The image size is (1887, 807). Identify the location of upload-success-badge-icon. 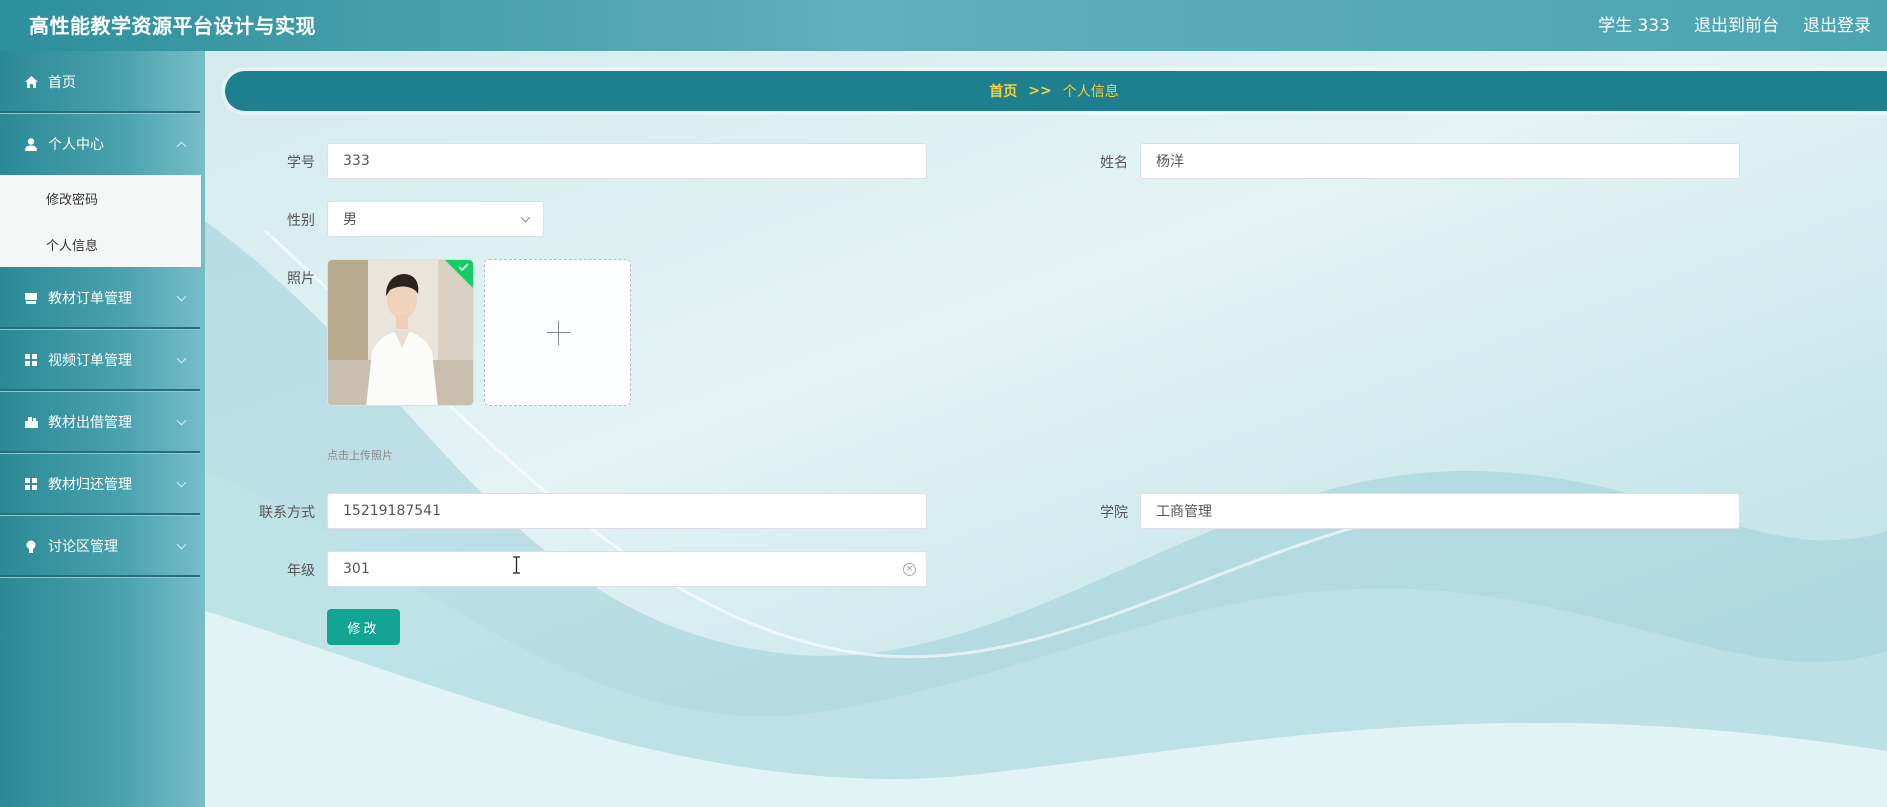
(459, 274).